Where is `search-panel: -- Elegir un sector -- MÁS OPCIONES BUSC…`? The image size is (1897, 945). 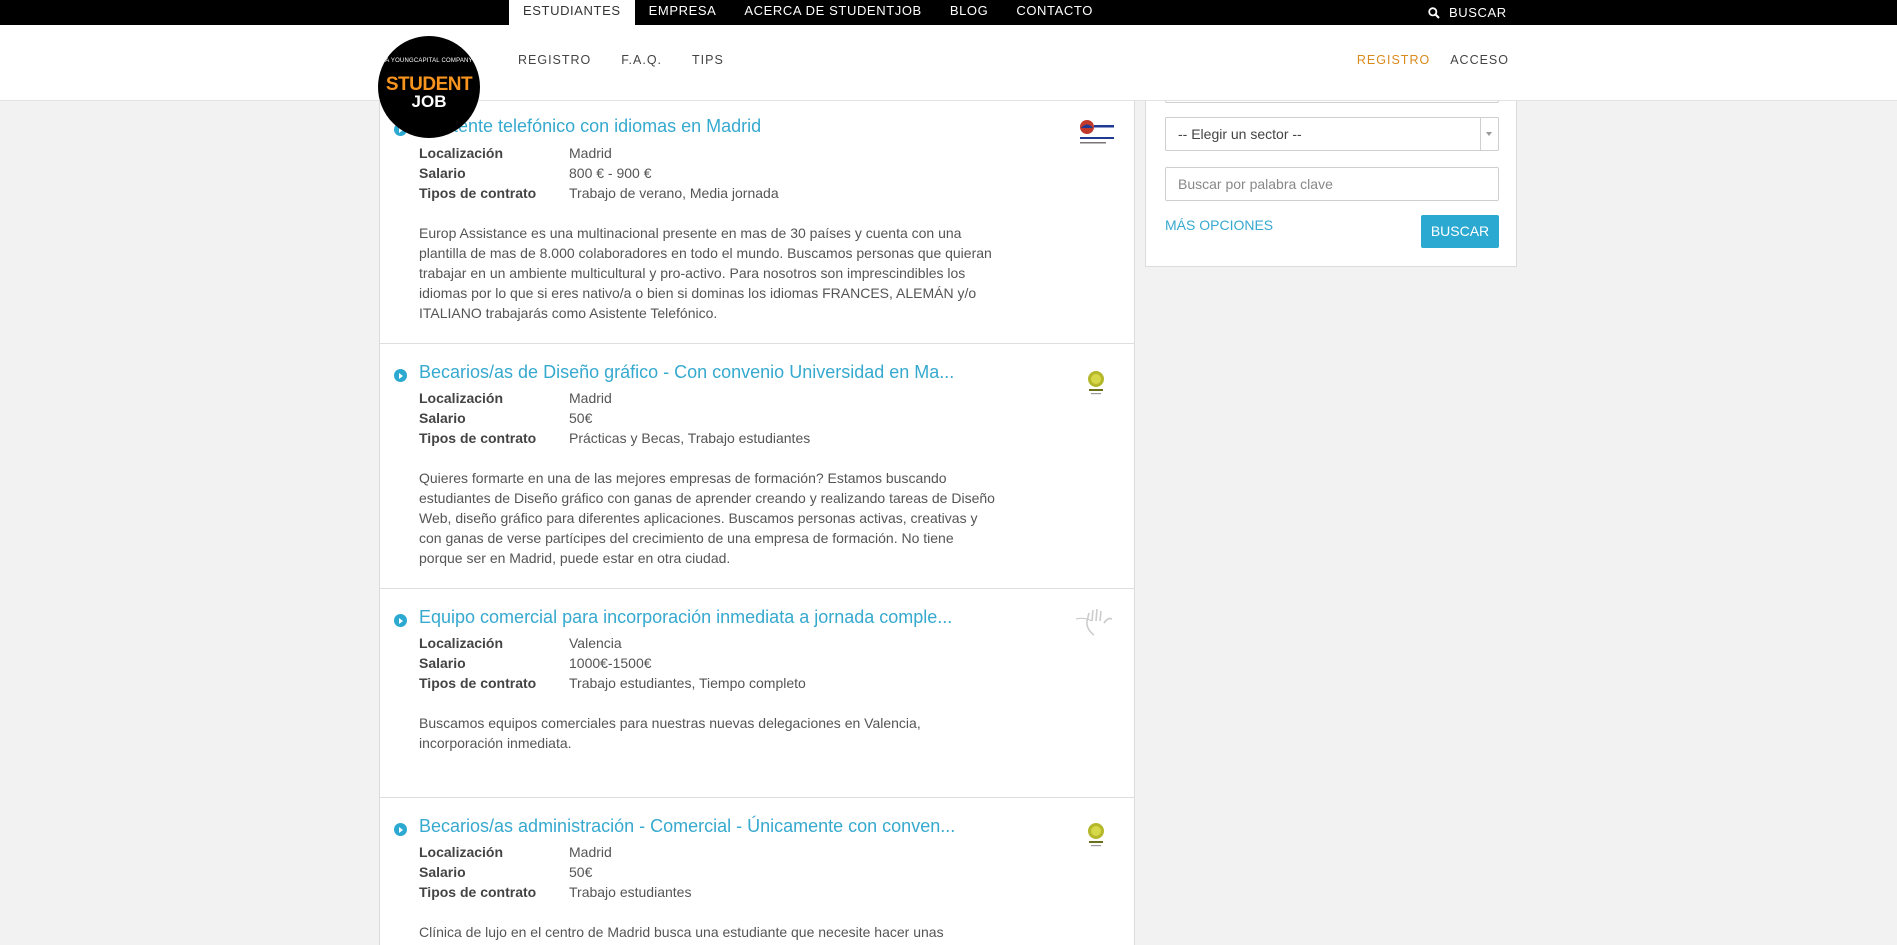 search-panel: -- Elegir un sector -- MÁS OPCIONES BUSC… is located at coordinates (1331, 183).